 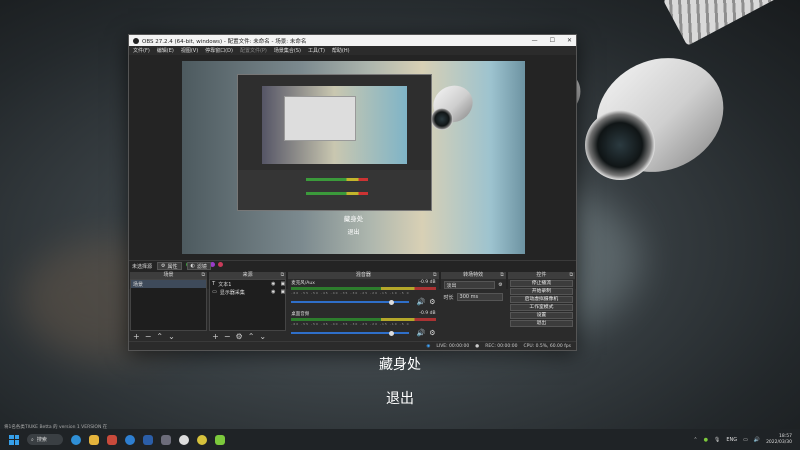 I want to click on menu-view: 视图(V), so click(x=189, y=50).